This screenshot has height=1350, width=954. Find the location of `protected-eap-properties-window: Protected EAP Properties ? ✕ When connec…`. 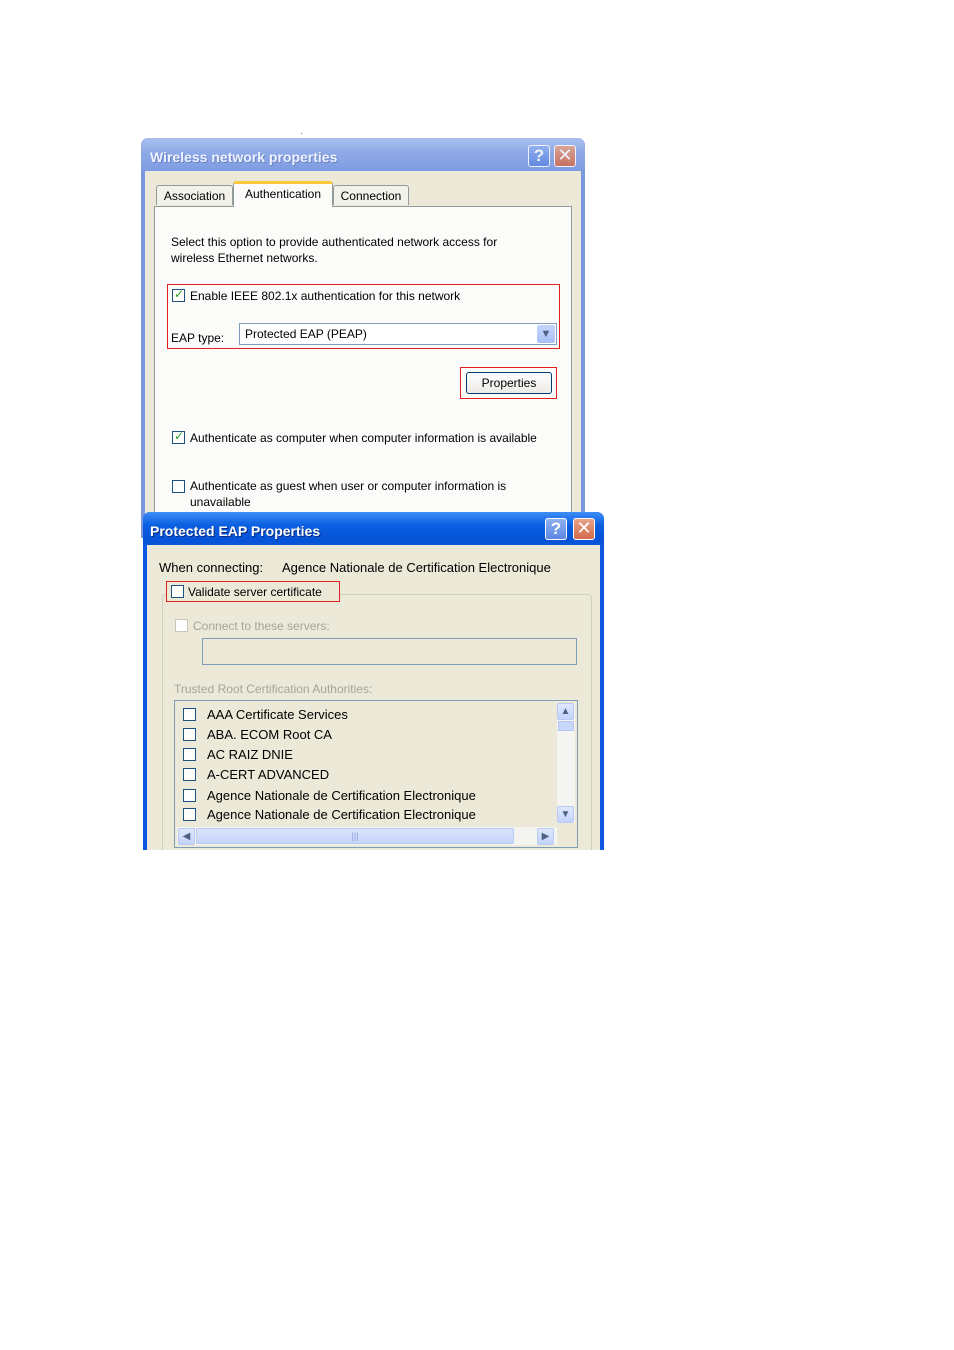

protected-eap-properties-window: Protected EAP Properties ? ✕ When connec… is located at coordinates (373, 681).